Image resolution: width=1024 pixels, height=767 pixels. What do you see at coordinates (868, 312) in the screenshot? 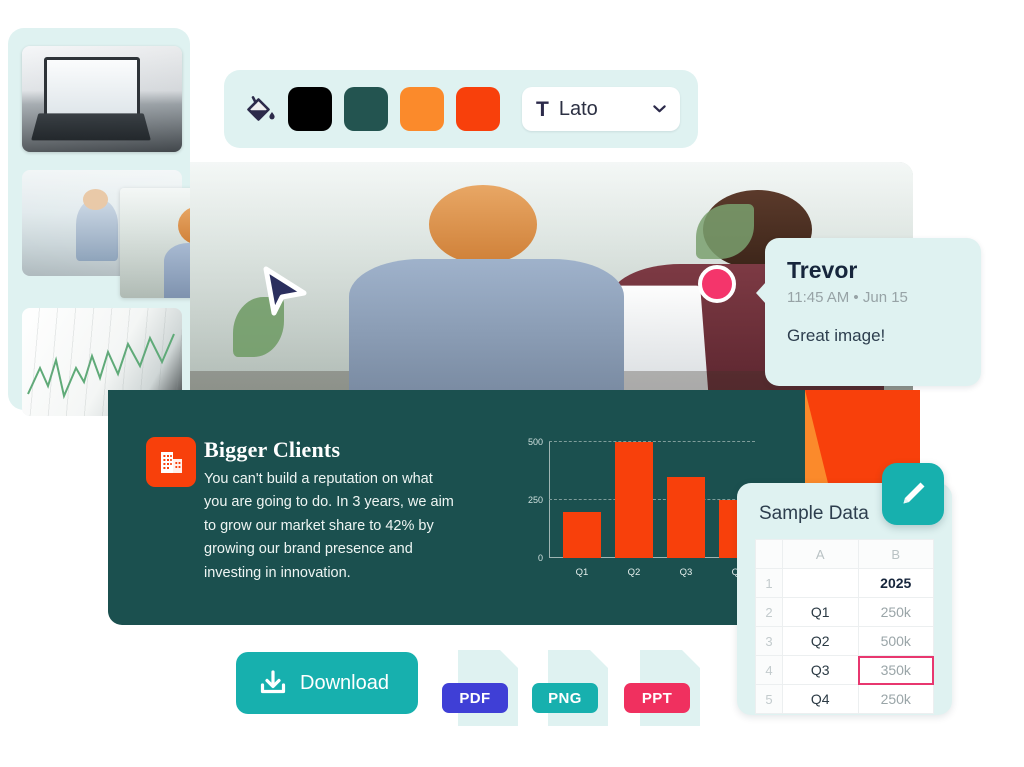
I see `comment-card: Trevor 11:45 AM • Jun 15 Great image!` at bounding box center [868, 312].